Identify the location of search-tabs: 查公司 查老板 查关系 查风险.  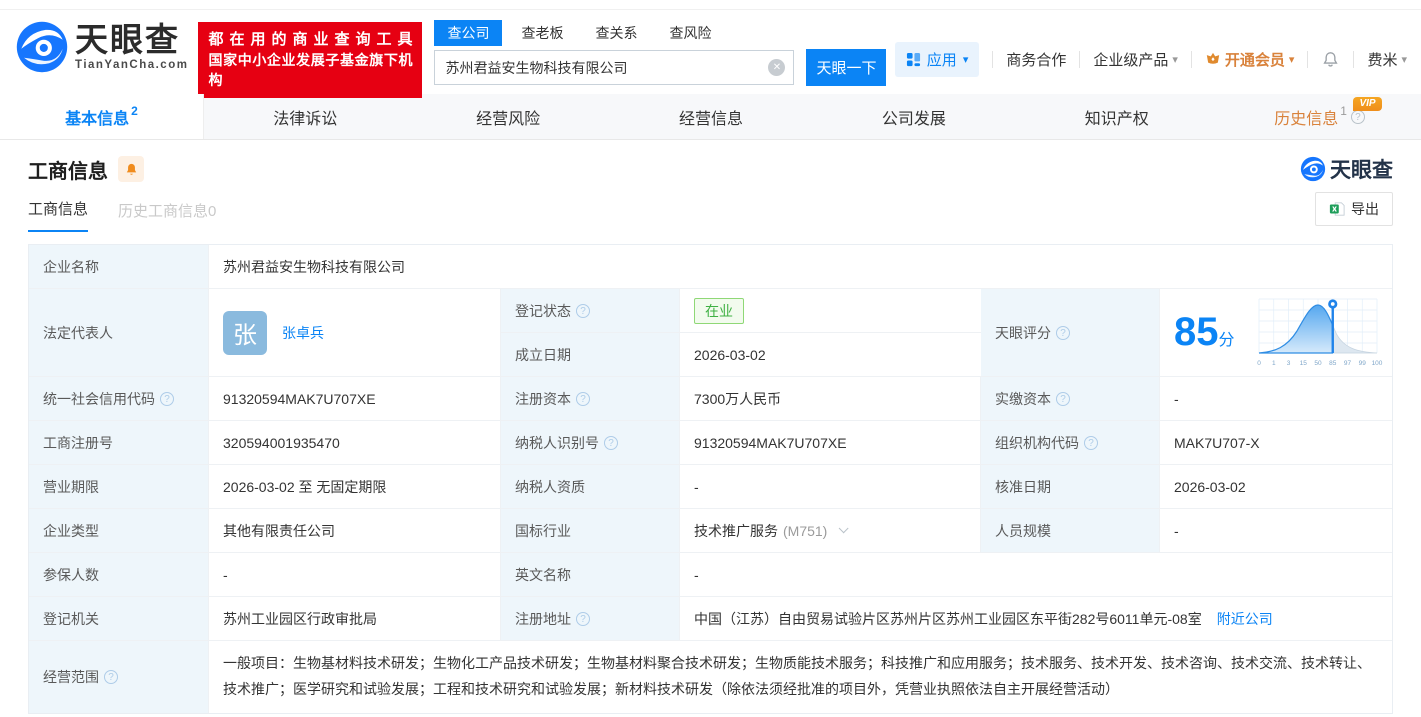
(660, 33).